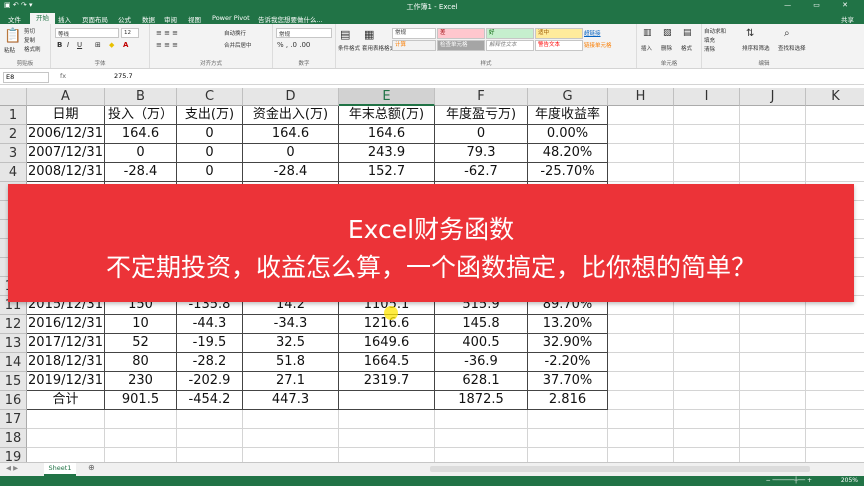 The width and height of the screenshot is (864, 486). What do you see at coordinates (345, 34) in the screenshot?
I see `conditional-format-icon: ▤` at bounding box center [345, 34].